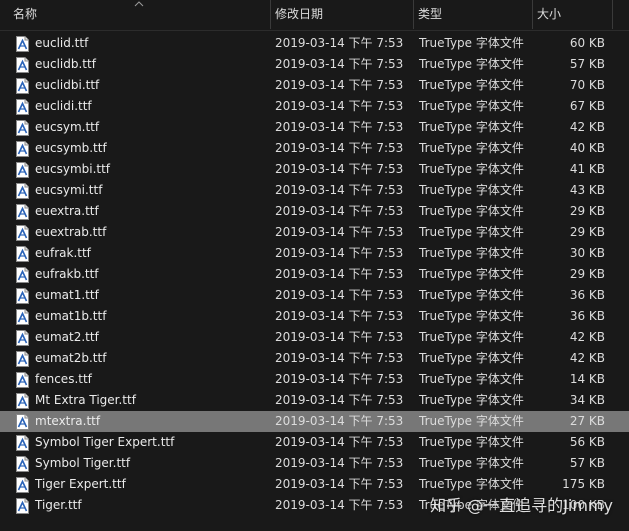  What do you see at coordinates (68, 421) in the screenshot?
I see `file-name: mtextra.ttf` at bounding box center [68, 421].